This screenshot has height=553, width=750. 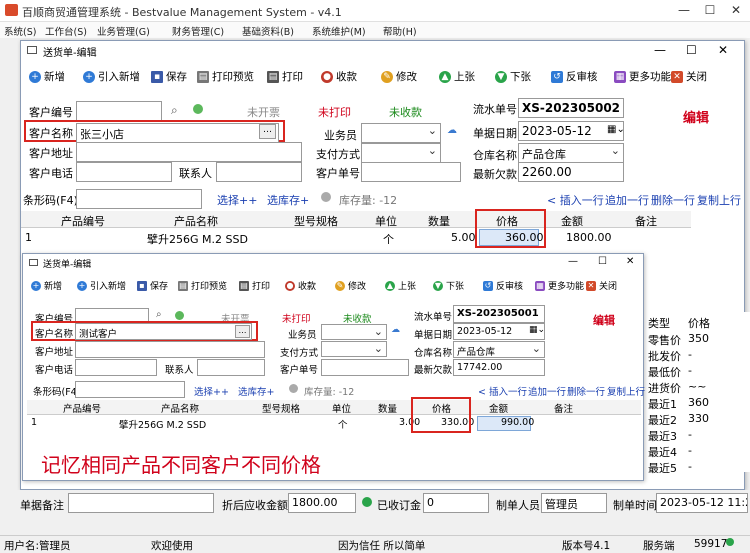 I want to click on outer-window-title: 送货单-编辑, so click(x=70, y=53).